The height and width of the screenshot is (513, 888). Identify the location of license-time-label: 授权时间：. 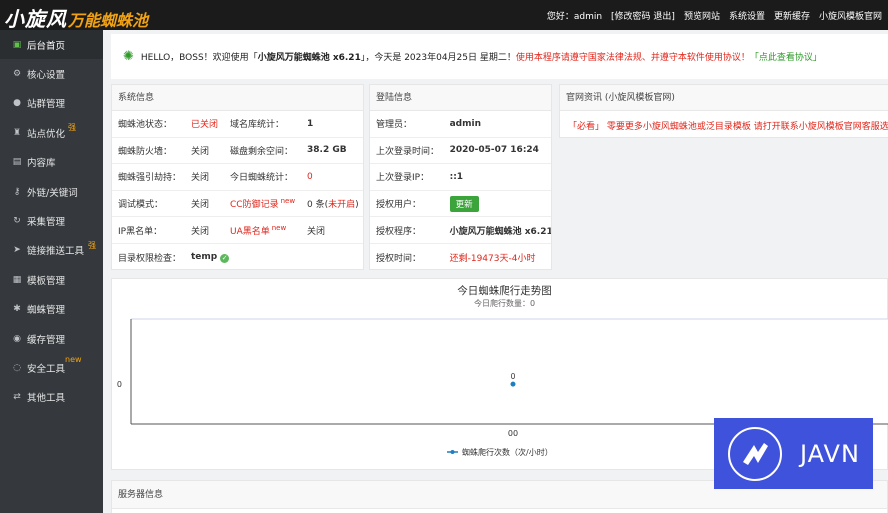
(399, 258).